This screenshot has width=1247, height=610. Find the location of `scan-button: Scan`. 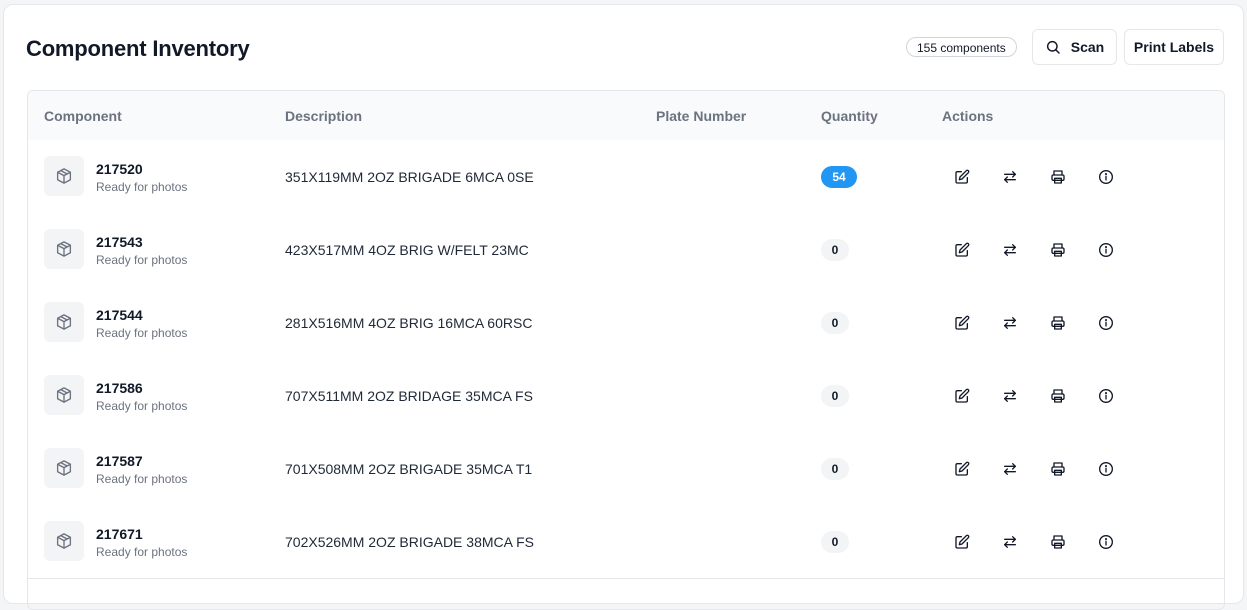

scan-button: Scan is located at coordinates (1074, 47).